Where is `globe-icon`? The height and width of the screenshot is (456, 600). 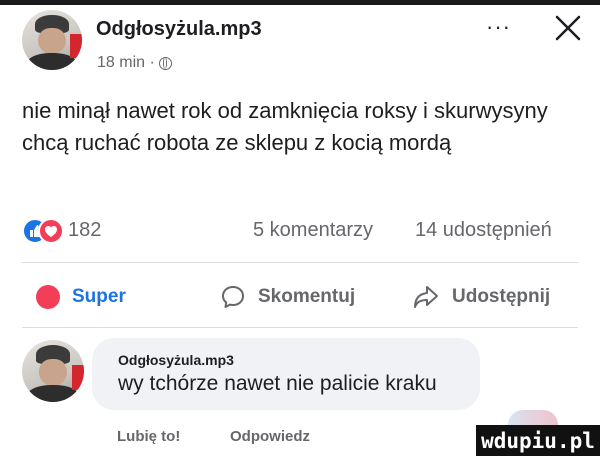
globe-icon is located at coordinates (165, 63).